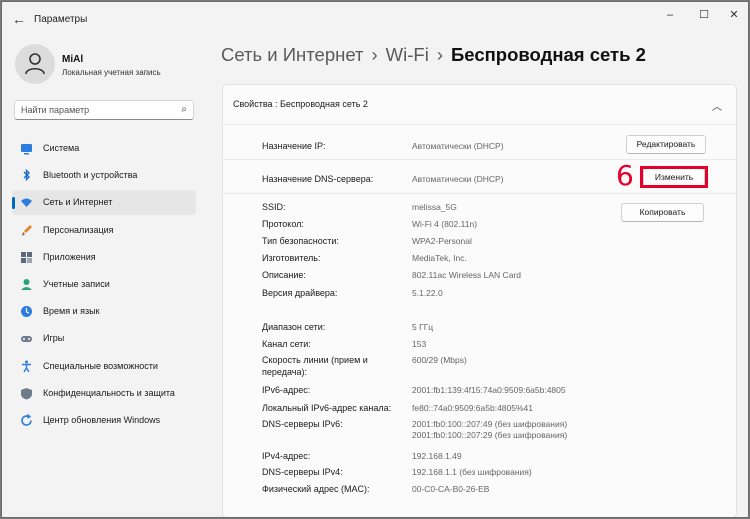  Describe the element at coordinates (473, 408) in the screenshot. I see `property-value: fe80::74a0:9509:6a5b:4805%41` at that location.